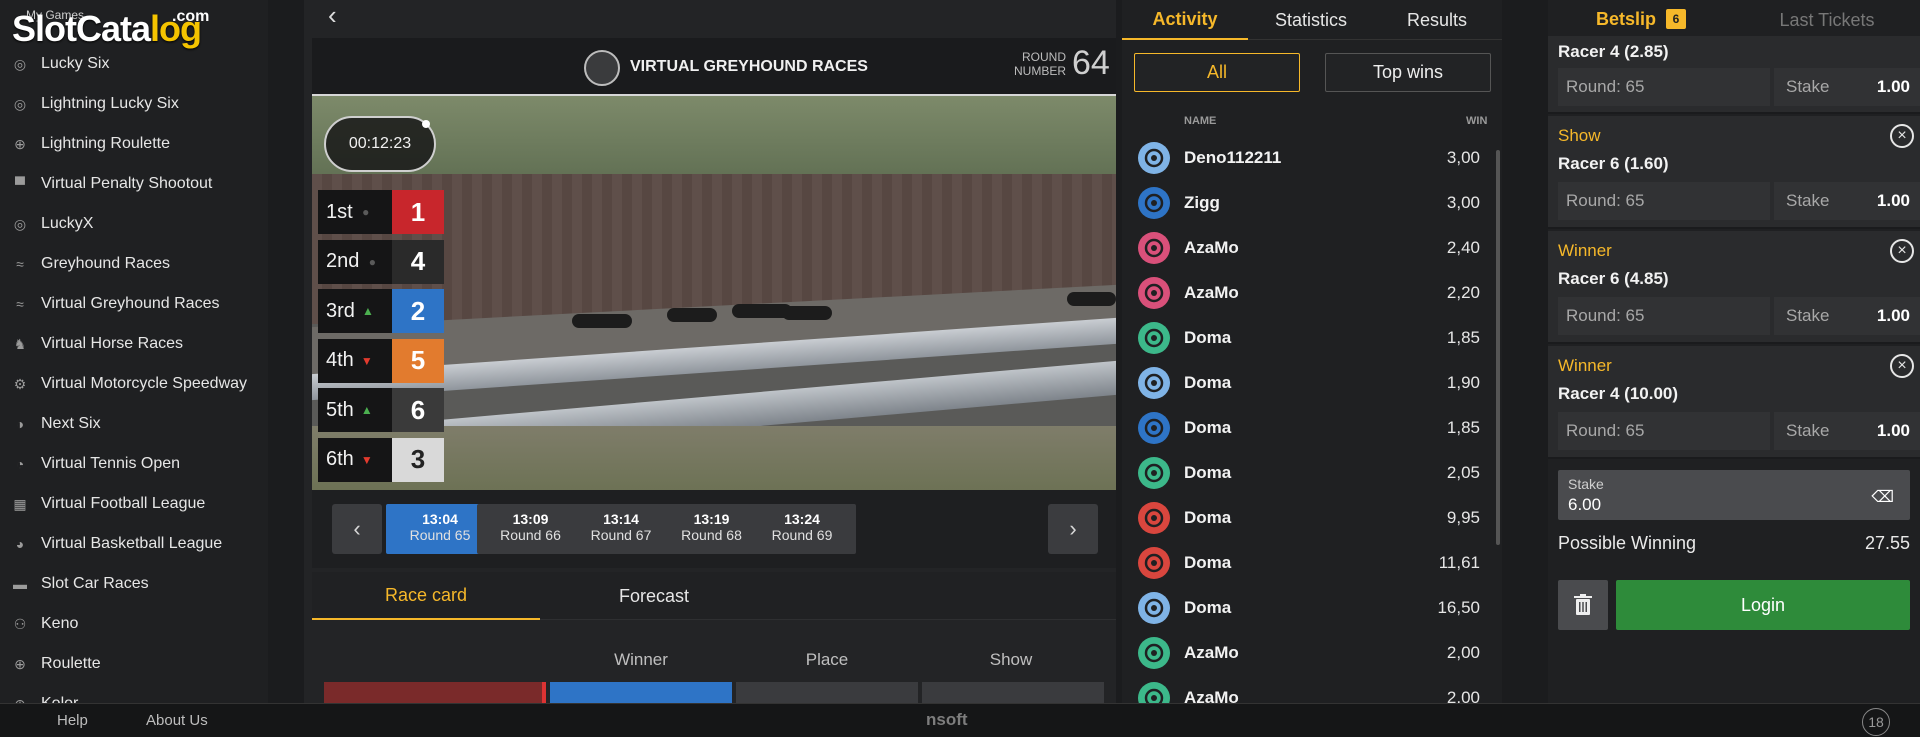 Image resolution: width=1920 pixels, height=737 pixels. I want to click on filter-top-wins-button: Top wins, so click(1408, 72).